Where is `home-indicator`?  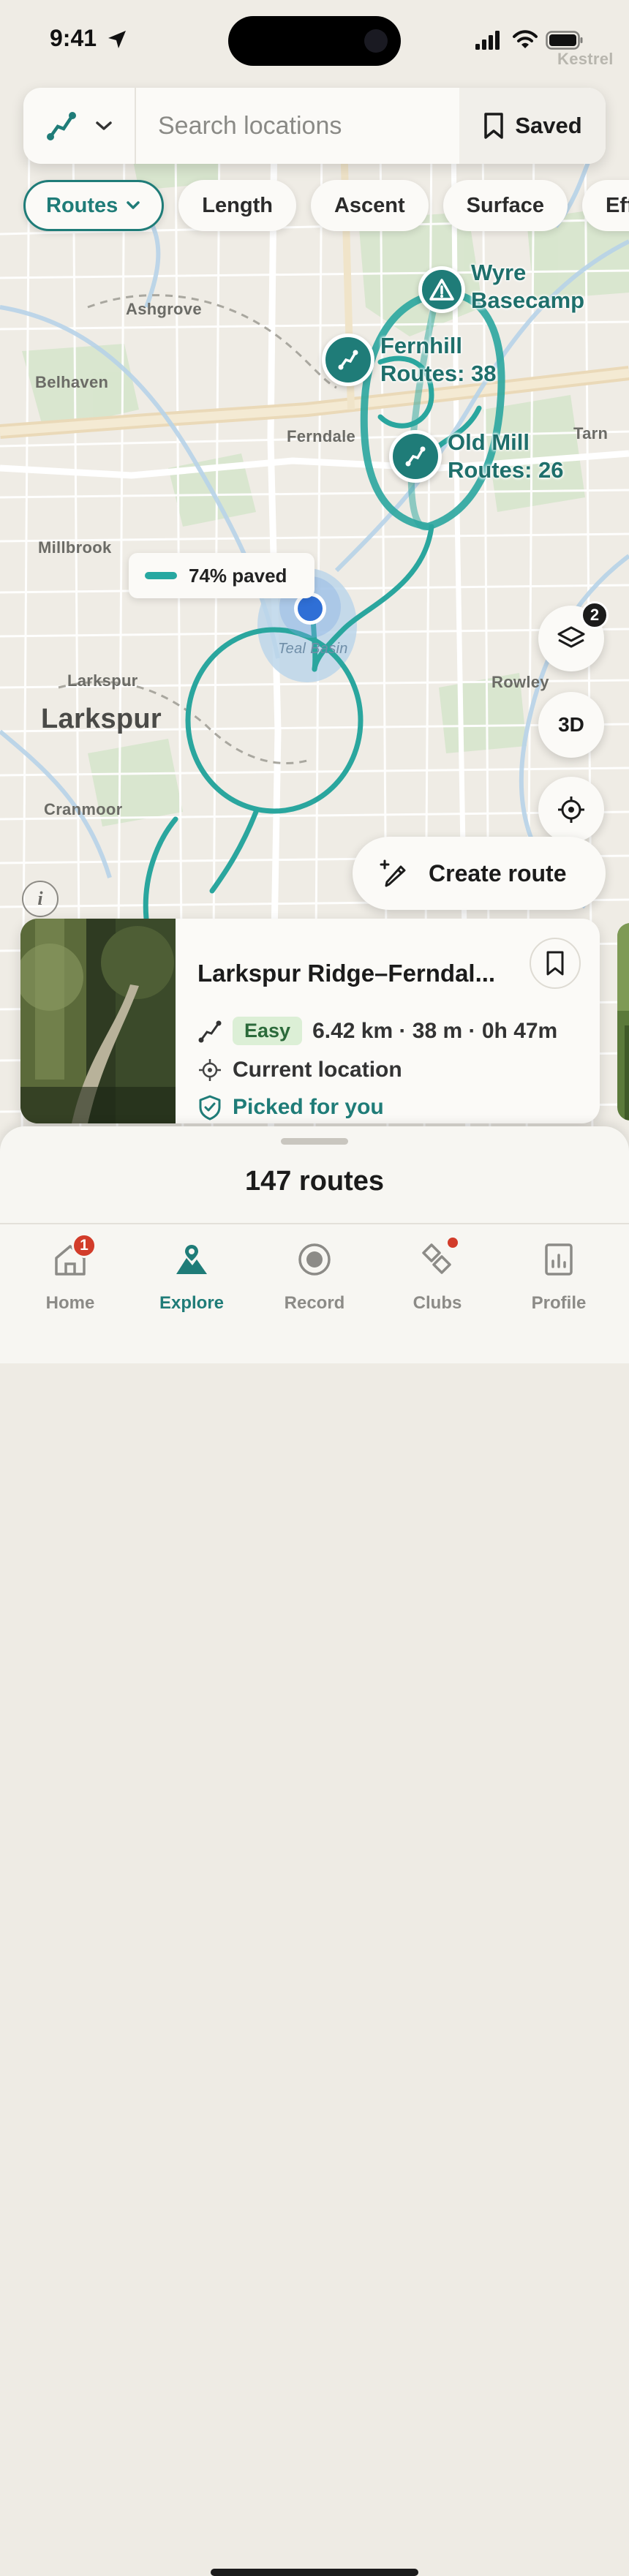
home-indicator is located at coordinates (314, 2572).